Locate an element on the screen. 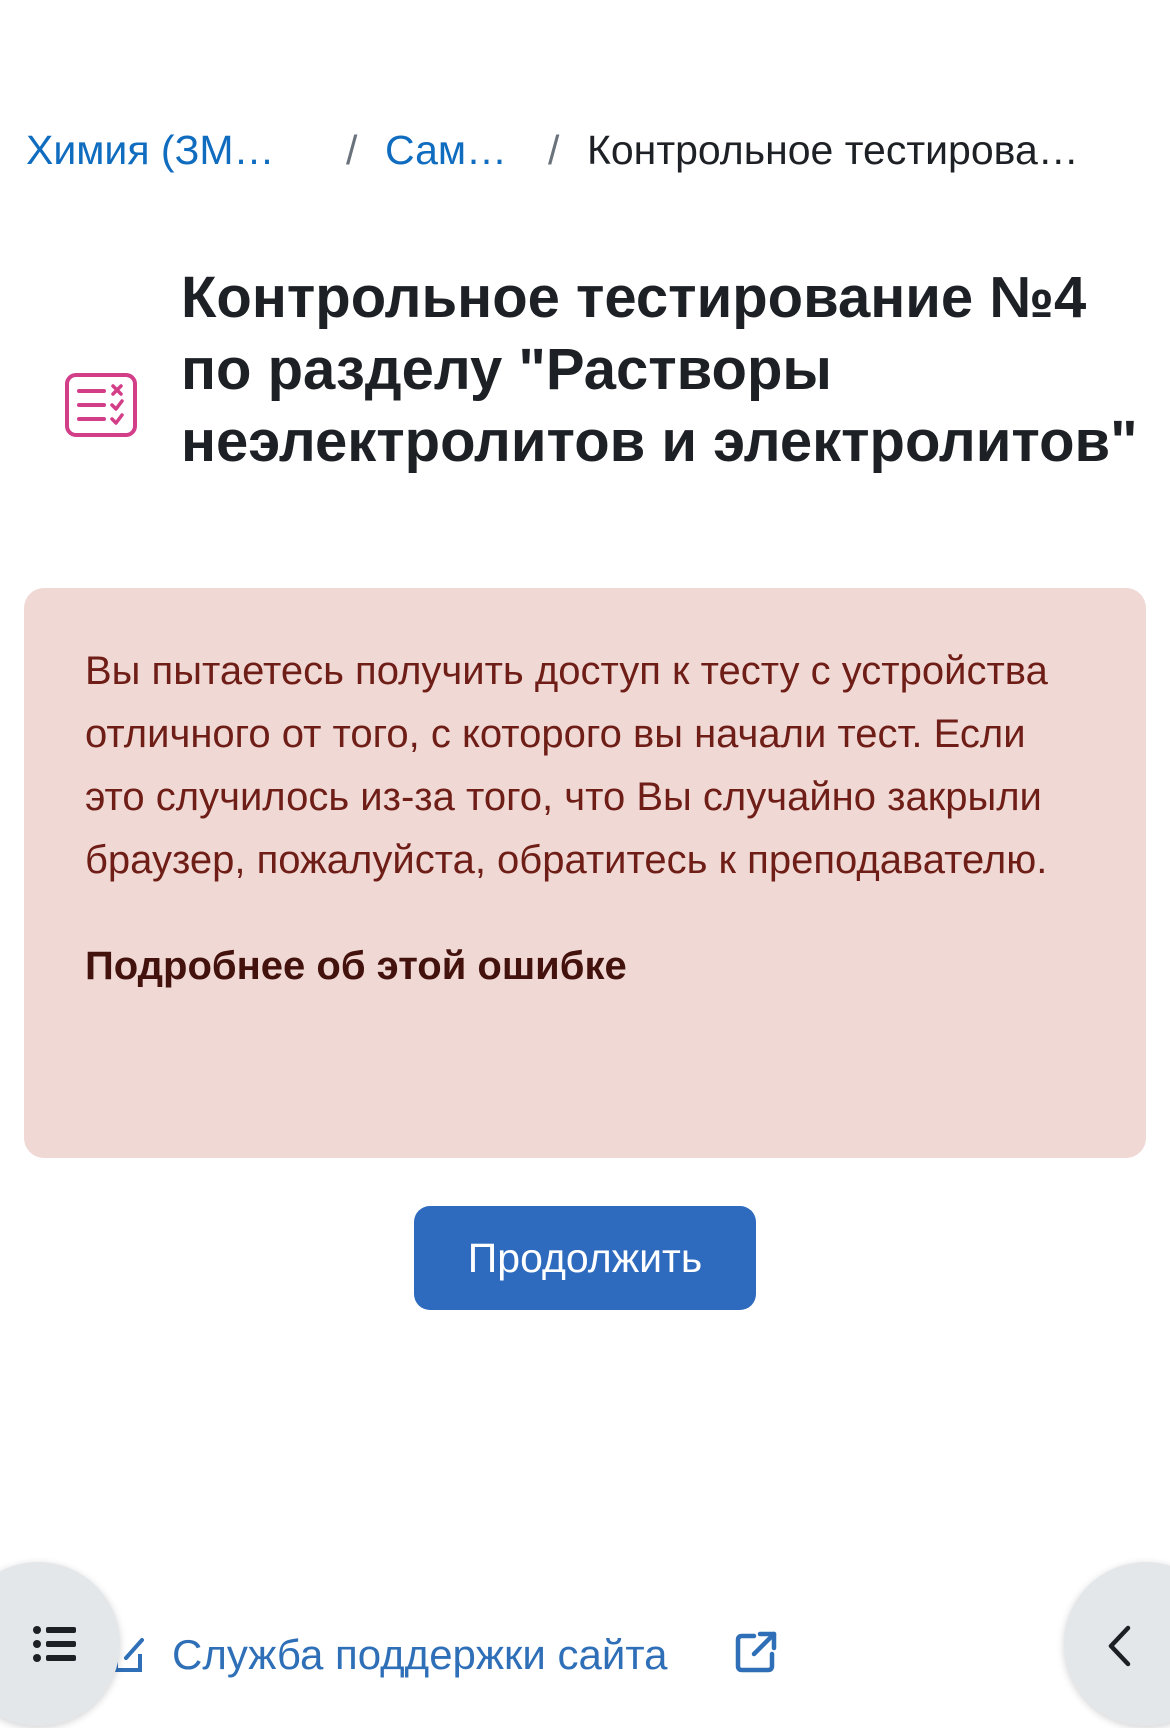 The height and width of the screenshot is (1728, 1170). support-link: Служба поддержки сайта is located at coordinates (419, 1655).